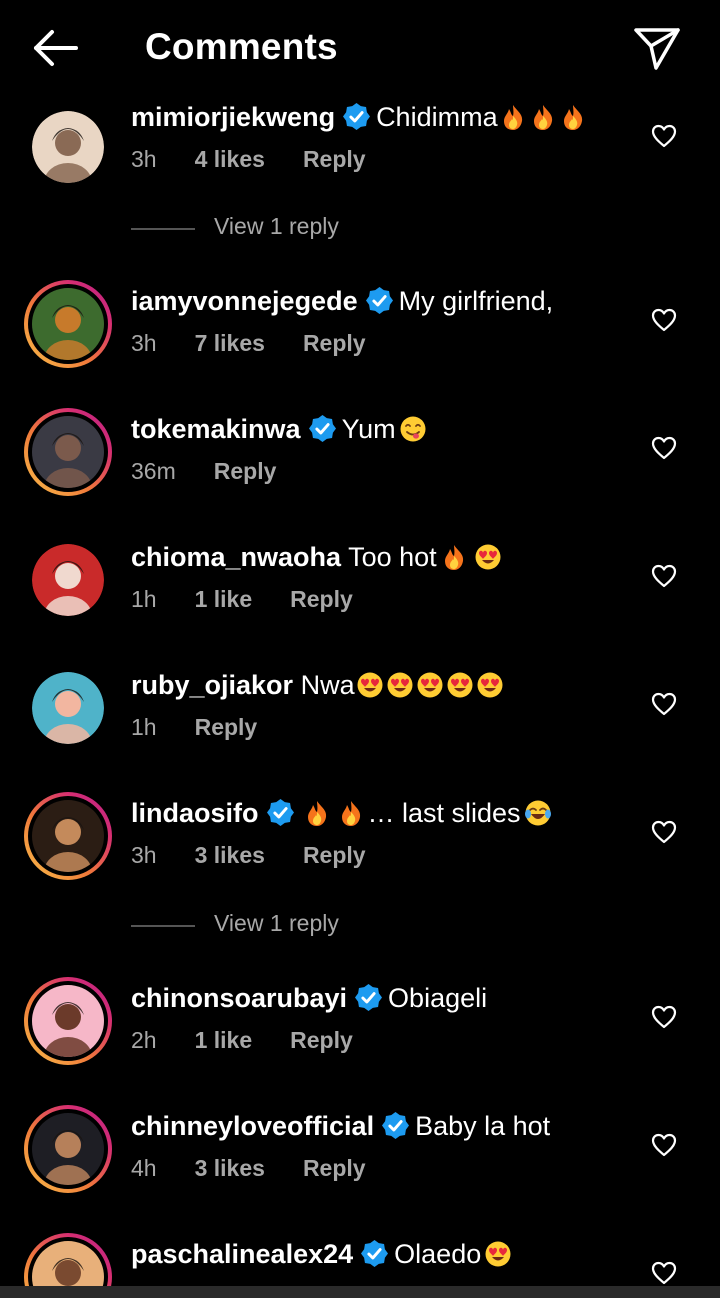 The height and width of the screenshot is (1298, 720). I want to click on comment-username: ruby_ojiakor, so click(212, 685).